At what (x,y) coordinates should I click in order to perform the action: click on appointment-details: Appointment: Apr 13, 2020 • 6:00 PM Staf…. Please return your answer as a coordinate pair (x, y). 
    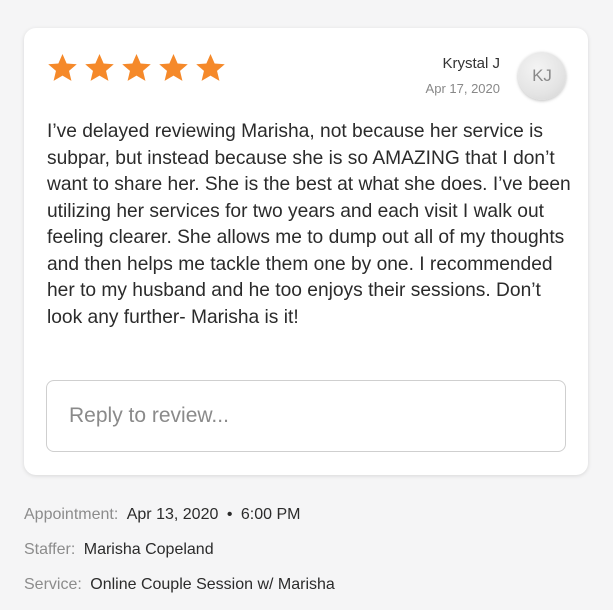
    Looking at the image, I should click on (179, 557).